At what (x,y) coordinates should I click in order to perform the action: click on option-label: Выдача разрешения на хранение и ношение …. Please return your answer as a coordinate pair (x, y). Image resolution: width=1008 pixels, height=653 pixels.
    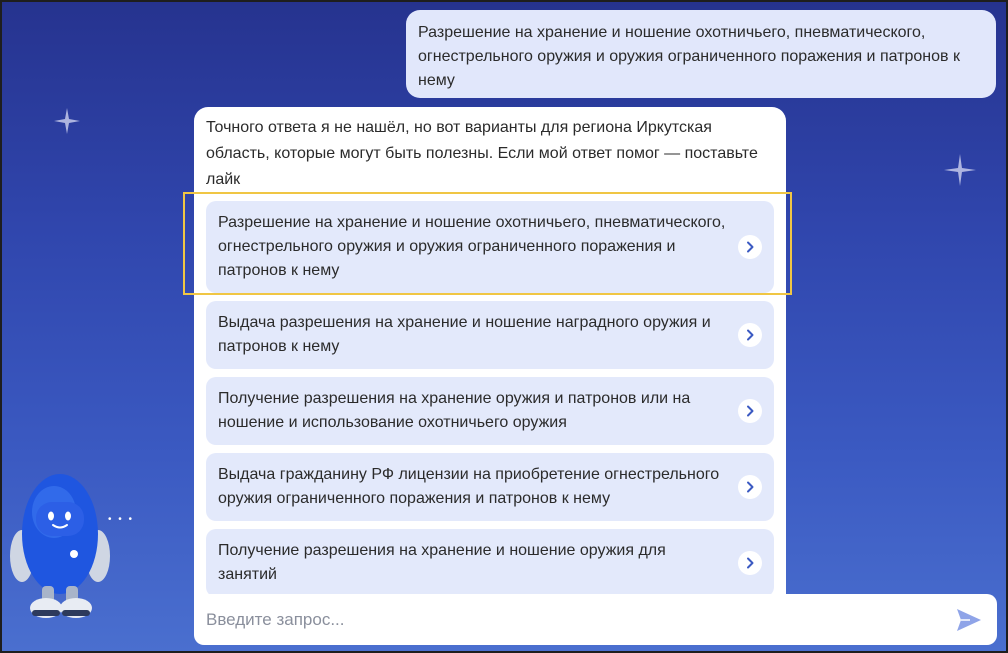
    Looking at the image, I should click on (464, 334).